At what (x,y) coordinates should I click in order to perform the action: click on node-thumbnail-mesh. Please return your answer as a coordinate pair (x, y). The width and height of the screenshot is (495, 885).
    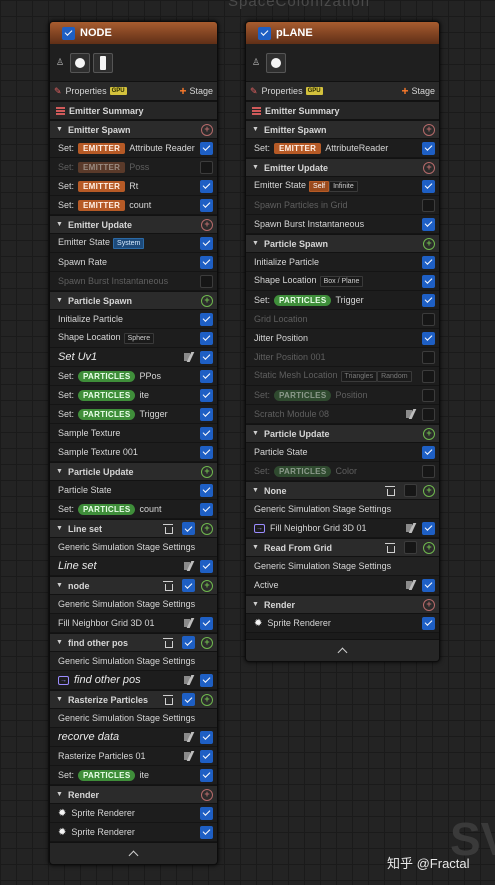
    Looking at the image, I should click on (103, 62).